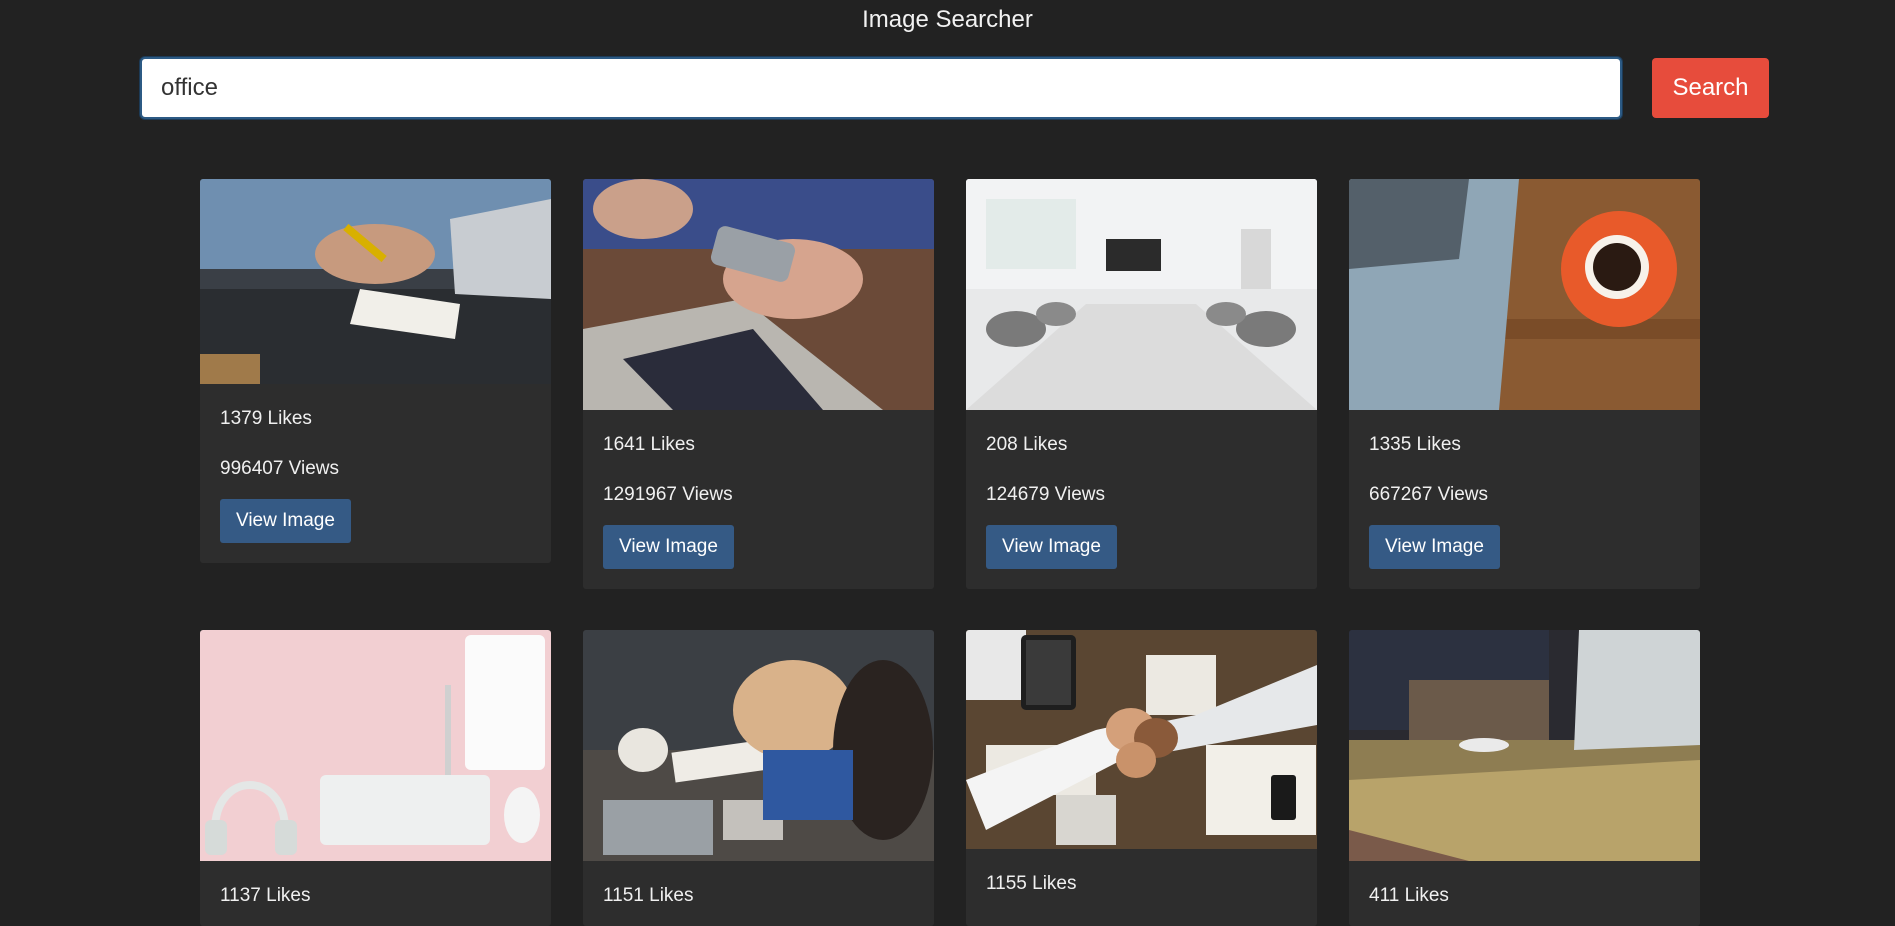  I want to click on result-card: 1379 Likes 996407 Views View Image, so click(375, 371).